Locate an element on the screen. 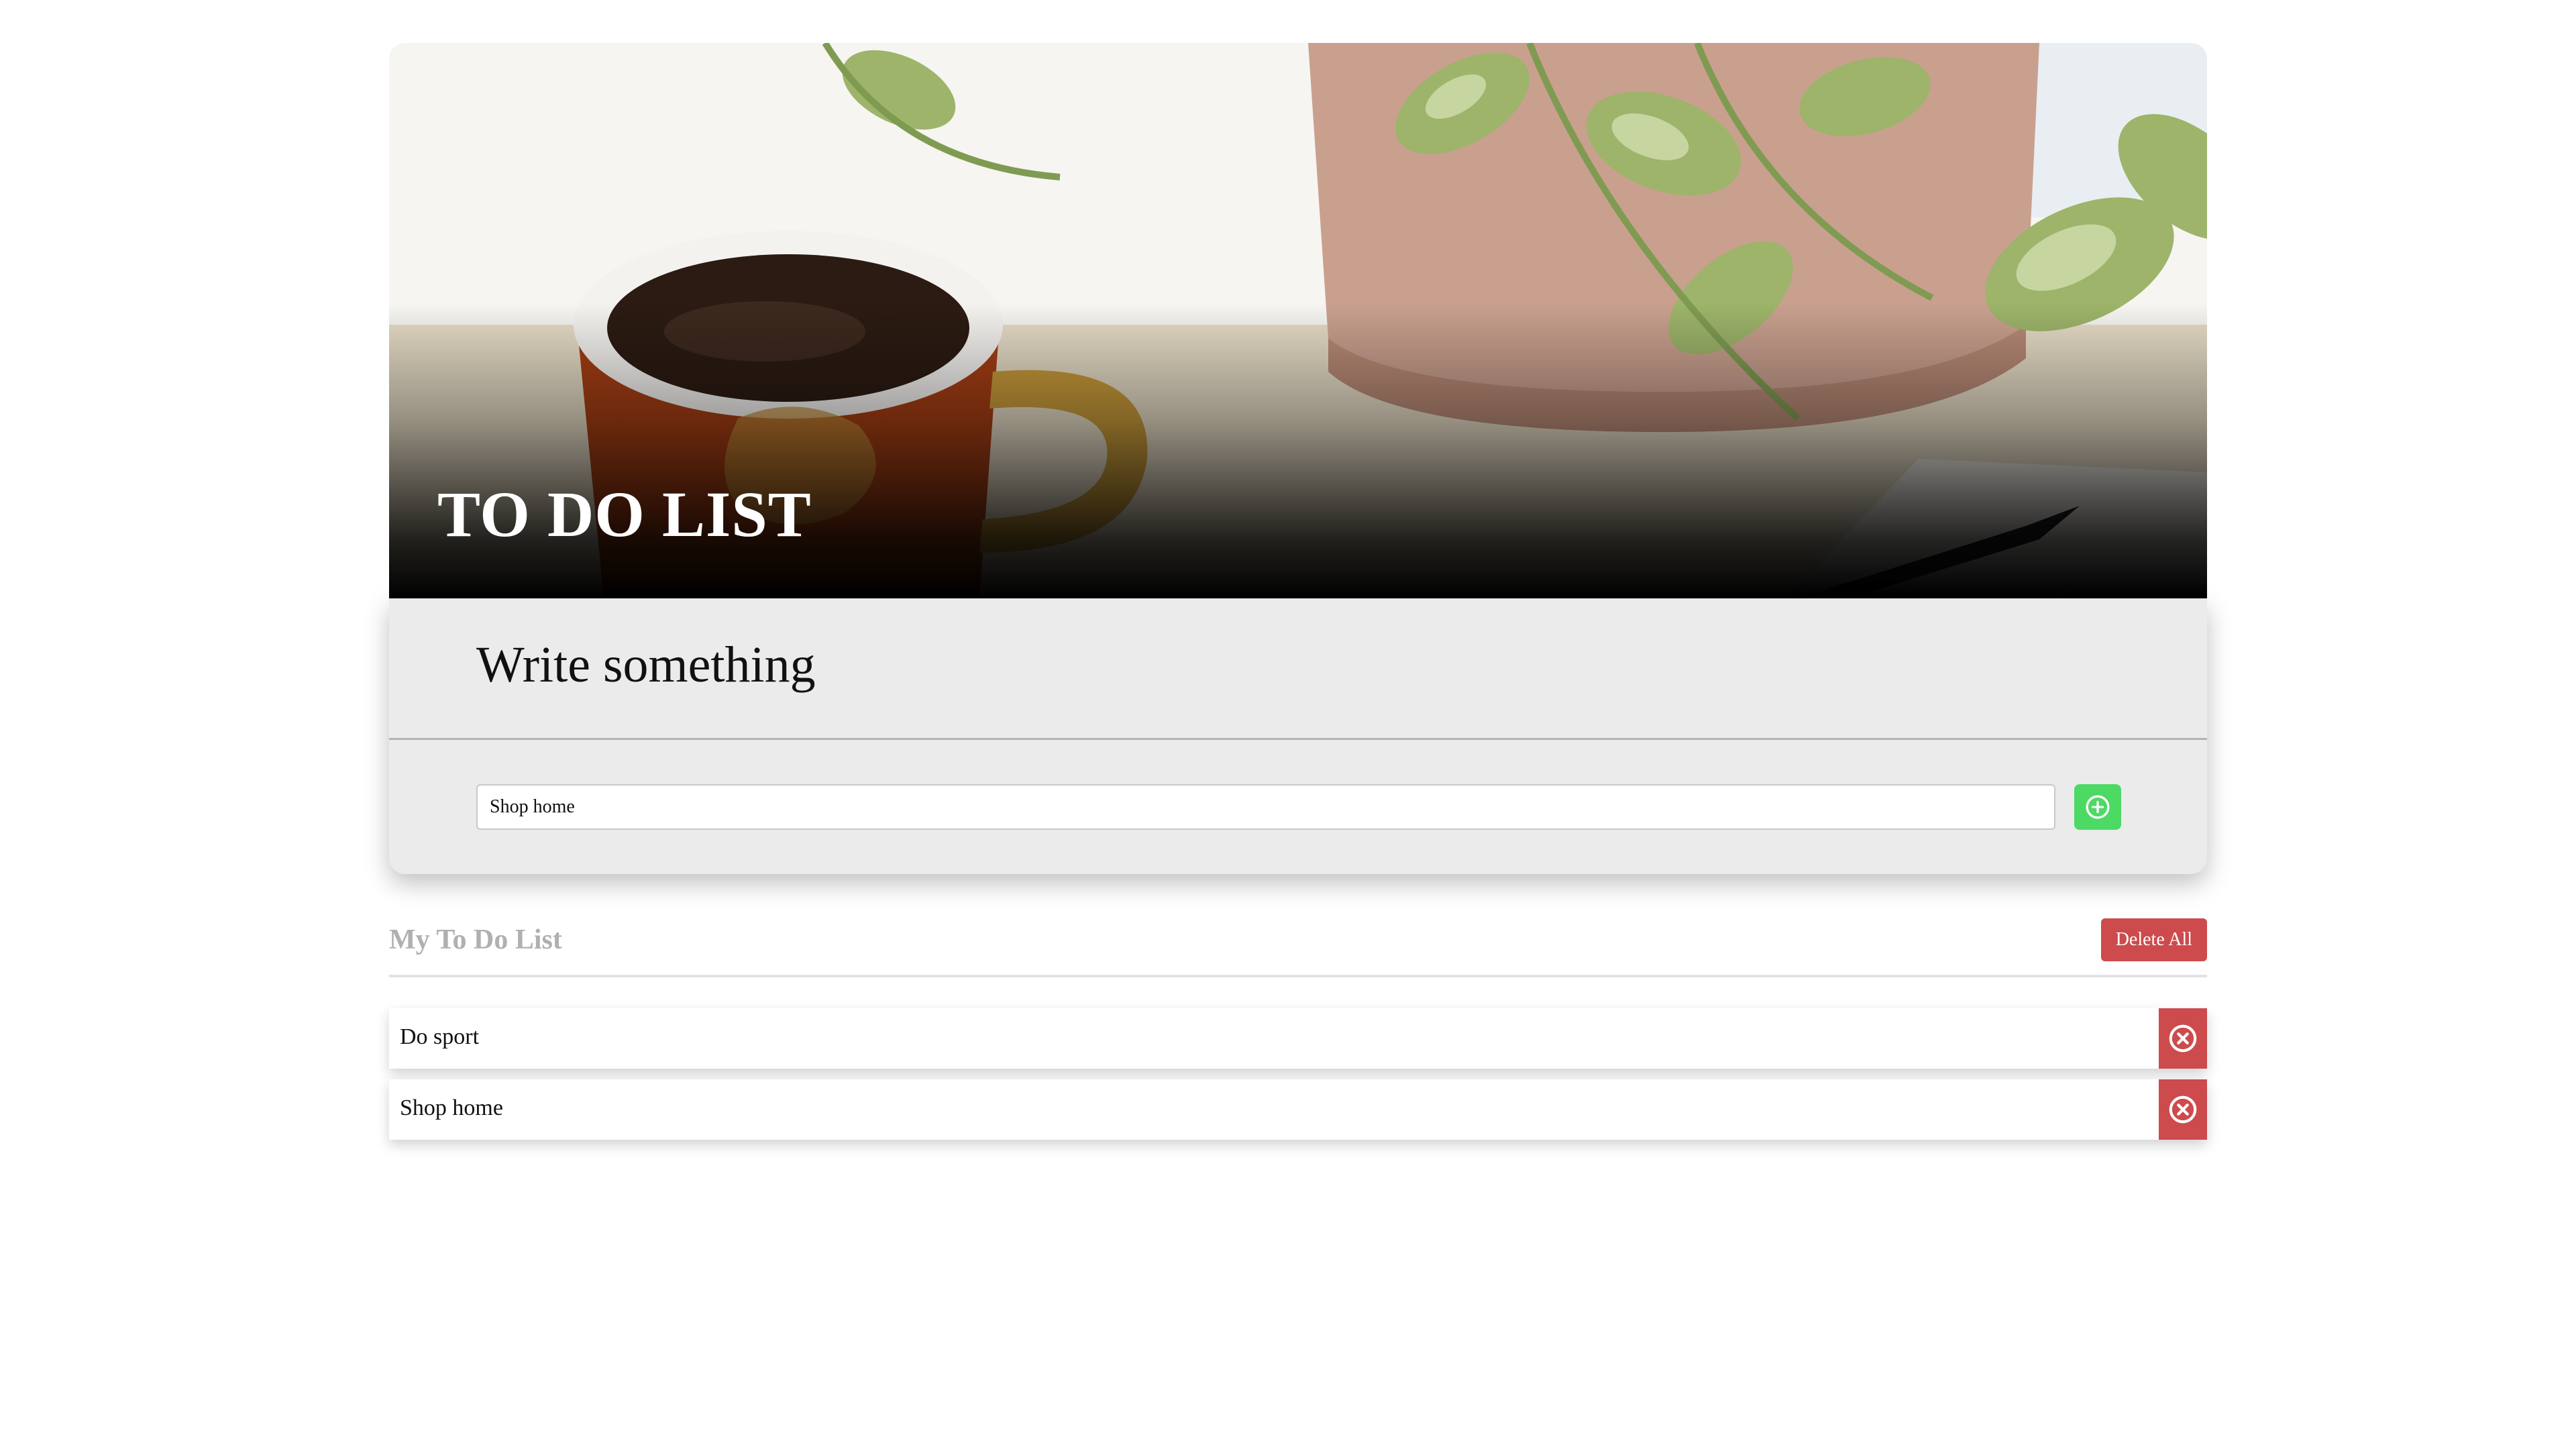  task-input is located at coordinates (1265, 807).